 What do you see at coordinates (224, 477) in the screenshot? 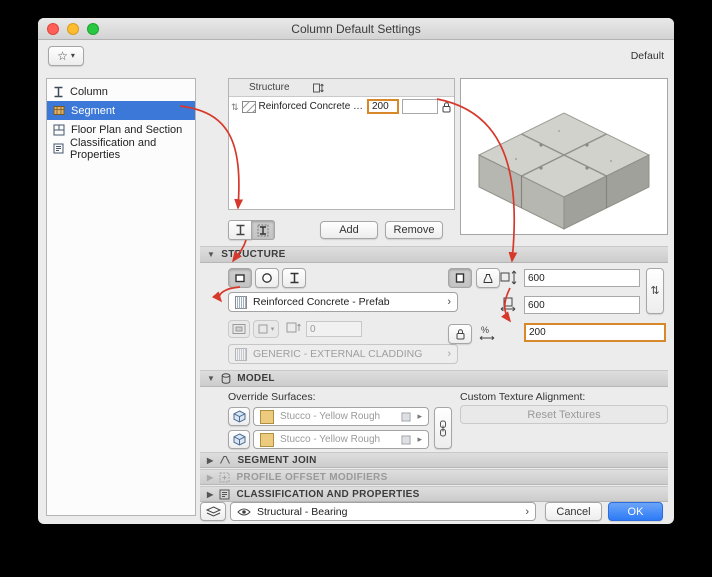
I see `profile-offset-icon` at bounding box center [224, 477].